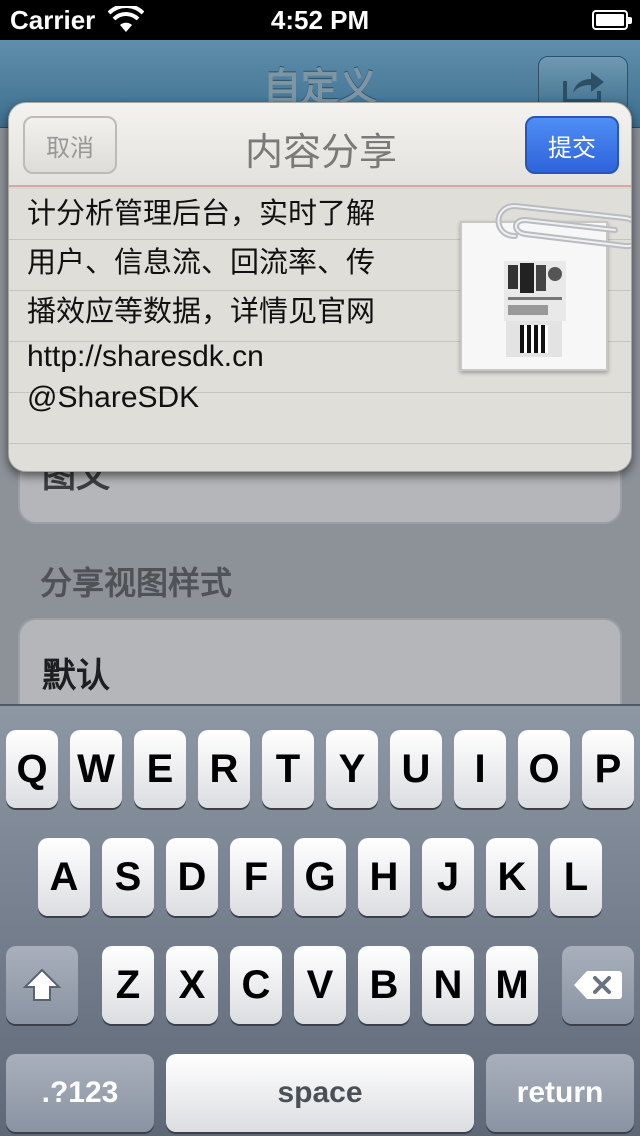 Image resolution: width=640 pixels, height=1136 pixels. What do you see at coordinates (480, 769) in the screenshot?
I see `key-i: I` at bounding box center [480, 769].